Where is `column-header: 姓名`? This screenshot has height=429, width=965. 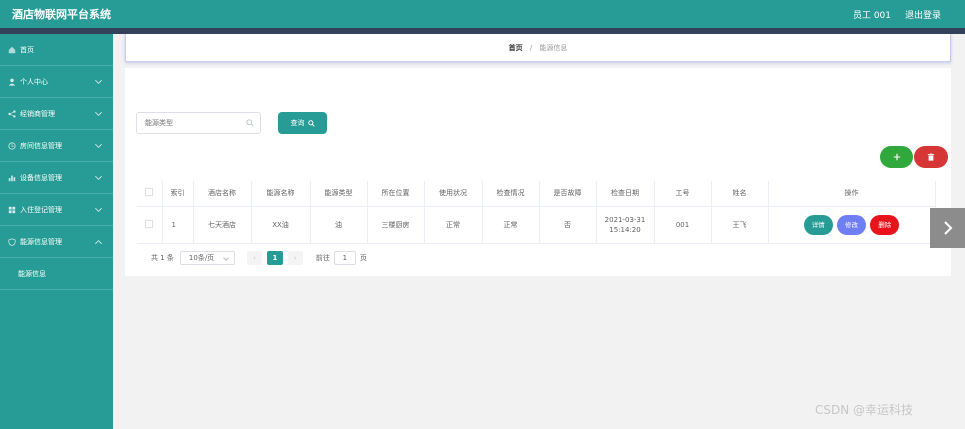
column-header: 姓名 is located at coordinates (740, 194).